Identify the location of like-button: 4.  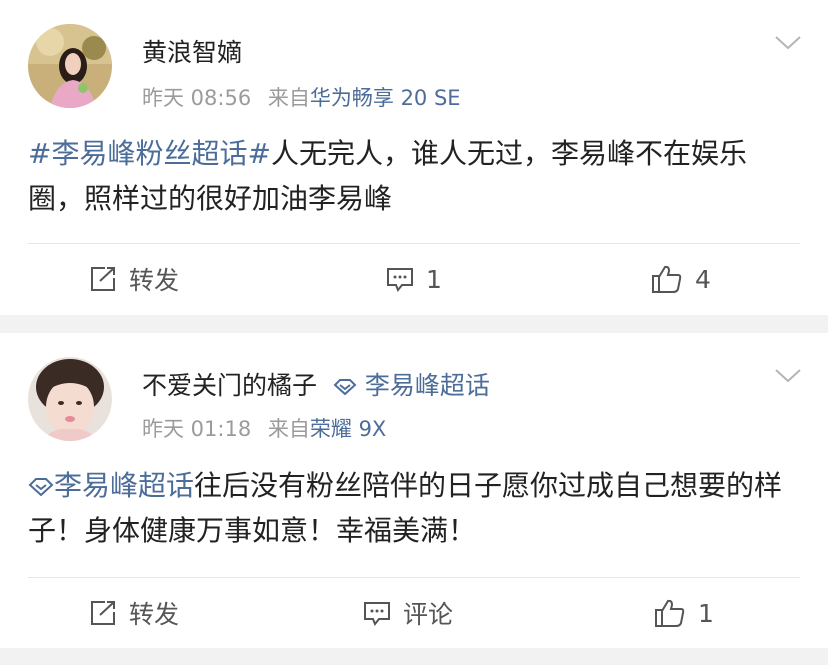
(681, 279).